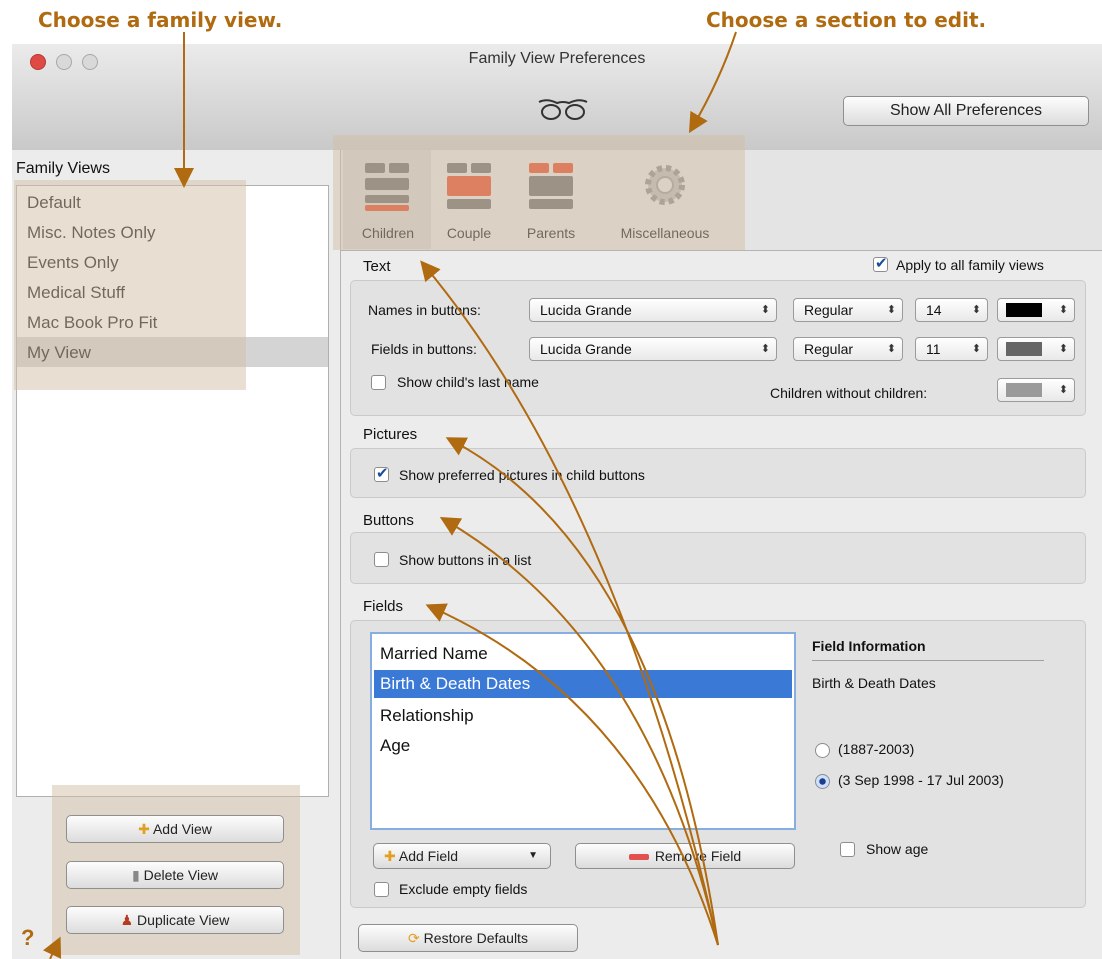 The image size is (1102, 959). I want to click on arrow-section, so click(712, 82).